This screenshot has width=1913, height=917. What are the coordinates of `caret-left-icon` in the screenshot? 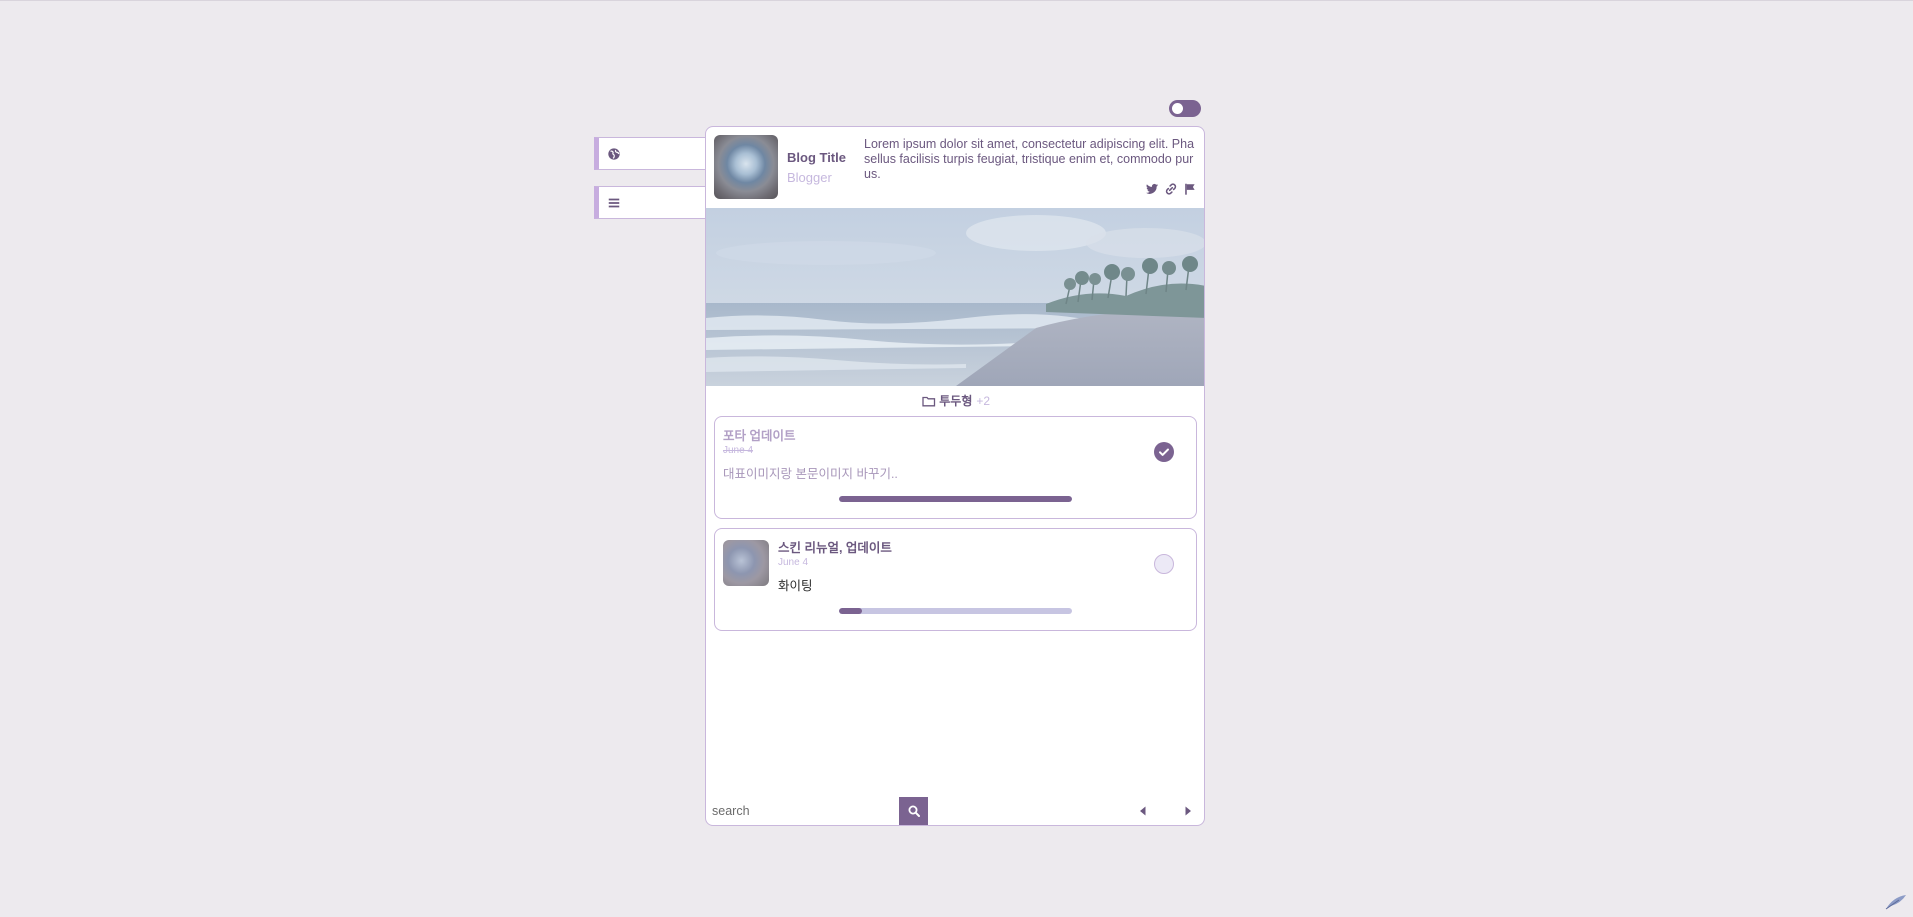 It's located at (1143, 811).